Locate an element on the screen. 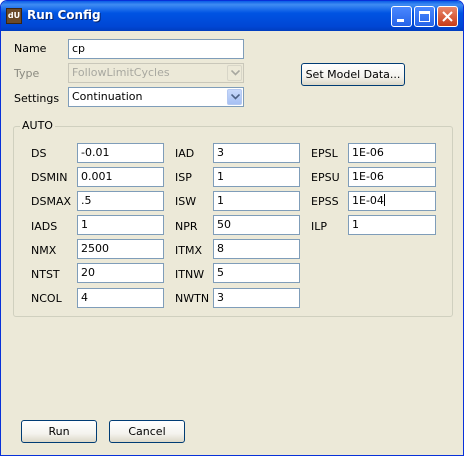 The width and height of the screenshot is (464, 456). isp-label: ISP is located at coordinates (183, 177).